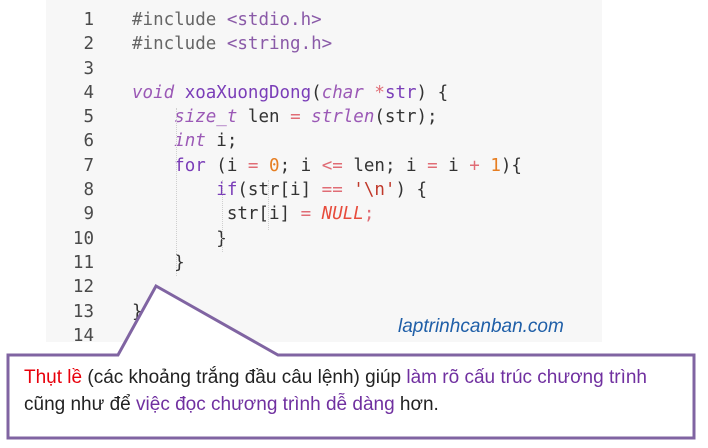 The height and width of the screenshot is (448, 708). What do you see at coordinates (526, 377) in the screenshot?
I see `callout-segment: làm rõ cấu trúc chương trình` at bounding box center [526, 377].